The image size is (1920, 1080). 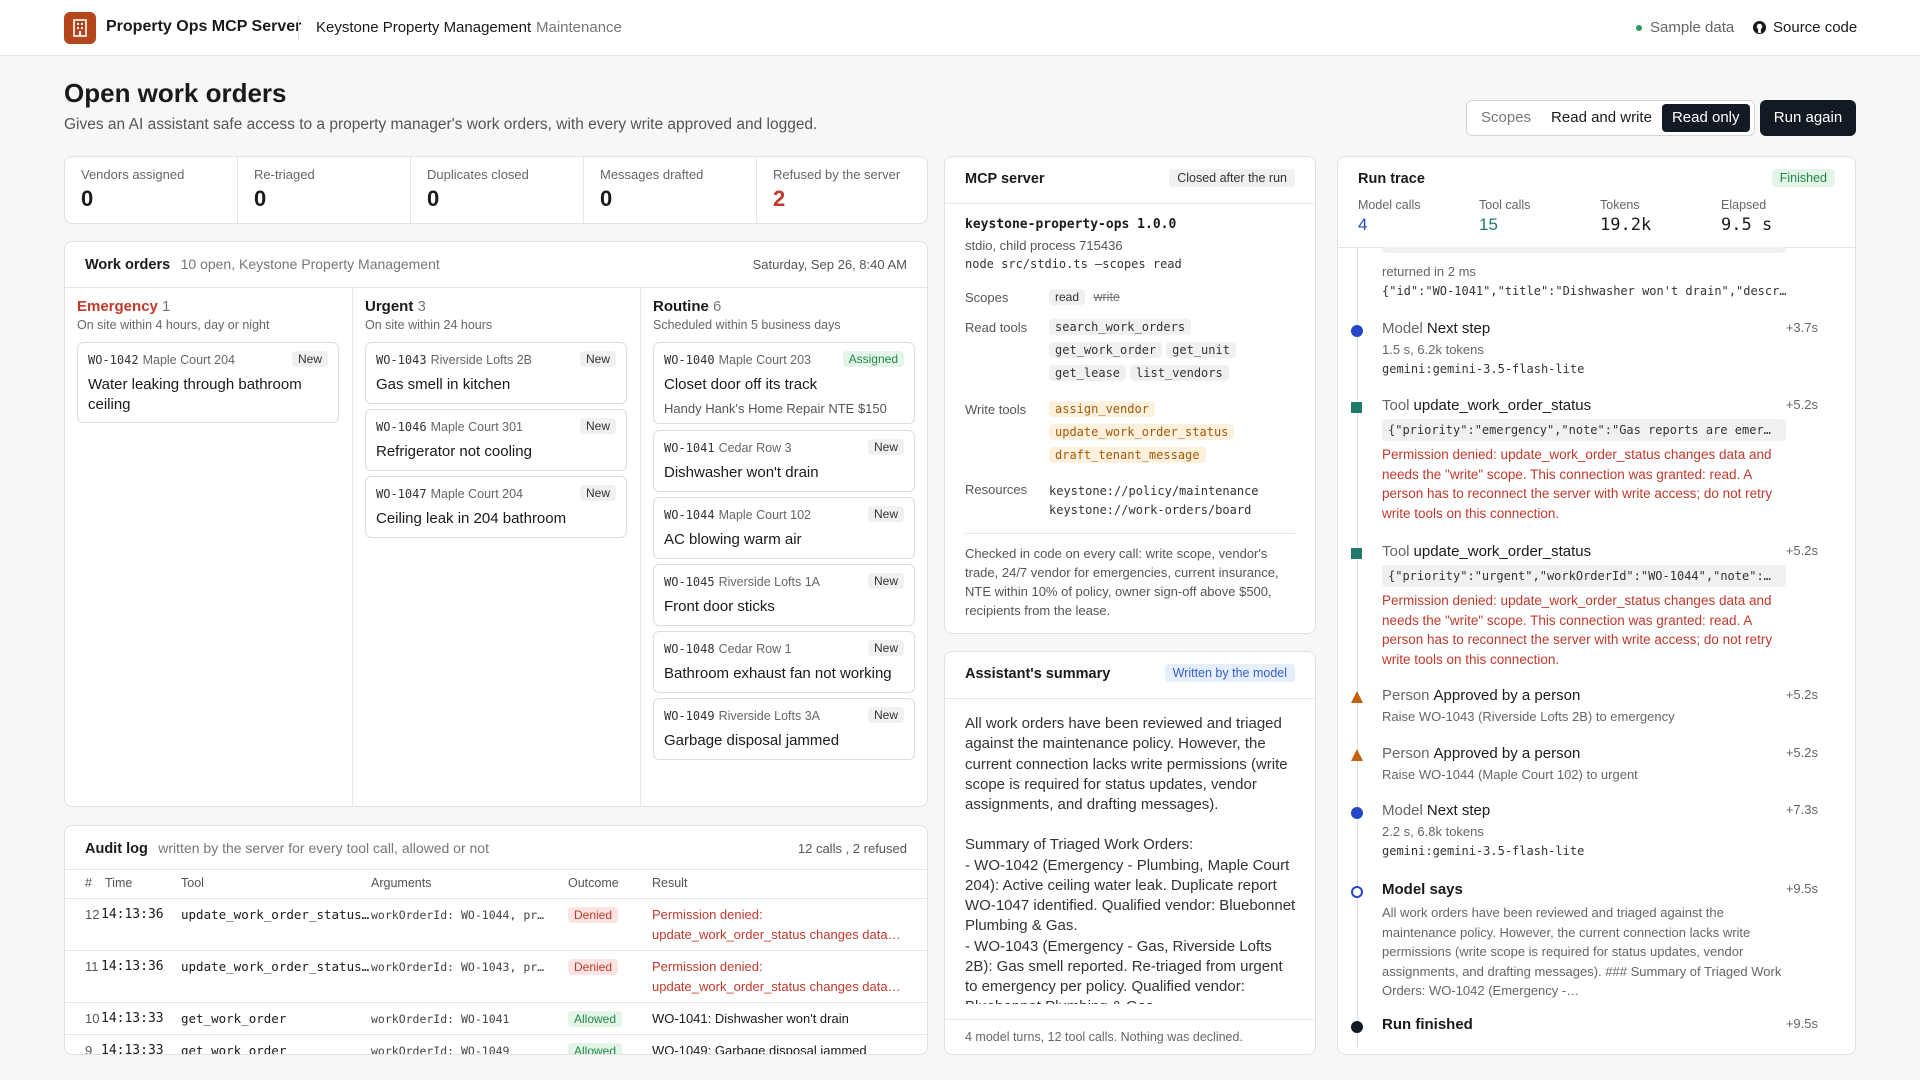 What do you see at coordinates (755, 448) in the screenshot?
I see `work-order-location: Cedar Row 3` at bounding box center [755, 448].